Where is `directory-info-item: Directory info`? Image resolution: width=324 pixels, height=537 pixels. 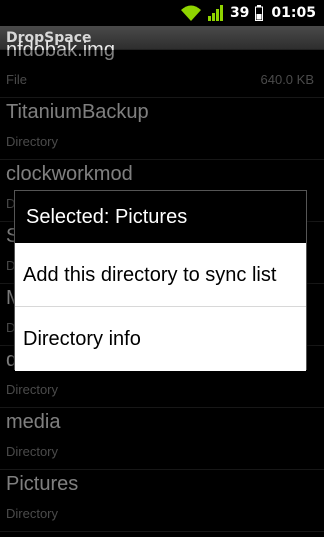 directory-info-item: Directory info is located at coordinates (160, 339).